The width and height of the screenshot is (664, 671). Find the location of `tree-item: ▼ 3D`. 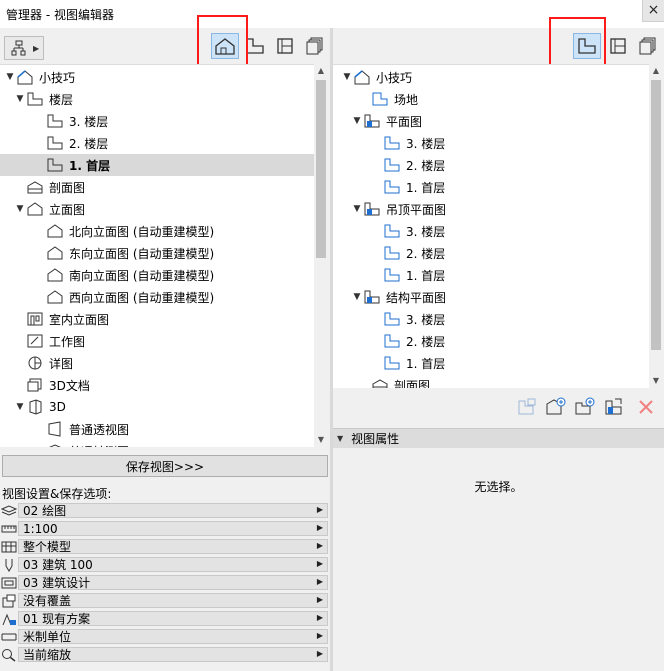

tree-item: ▼ 3D is located at coordinates (157, 407).